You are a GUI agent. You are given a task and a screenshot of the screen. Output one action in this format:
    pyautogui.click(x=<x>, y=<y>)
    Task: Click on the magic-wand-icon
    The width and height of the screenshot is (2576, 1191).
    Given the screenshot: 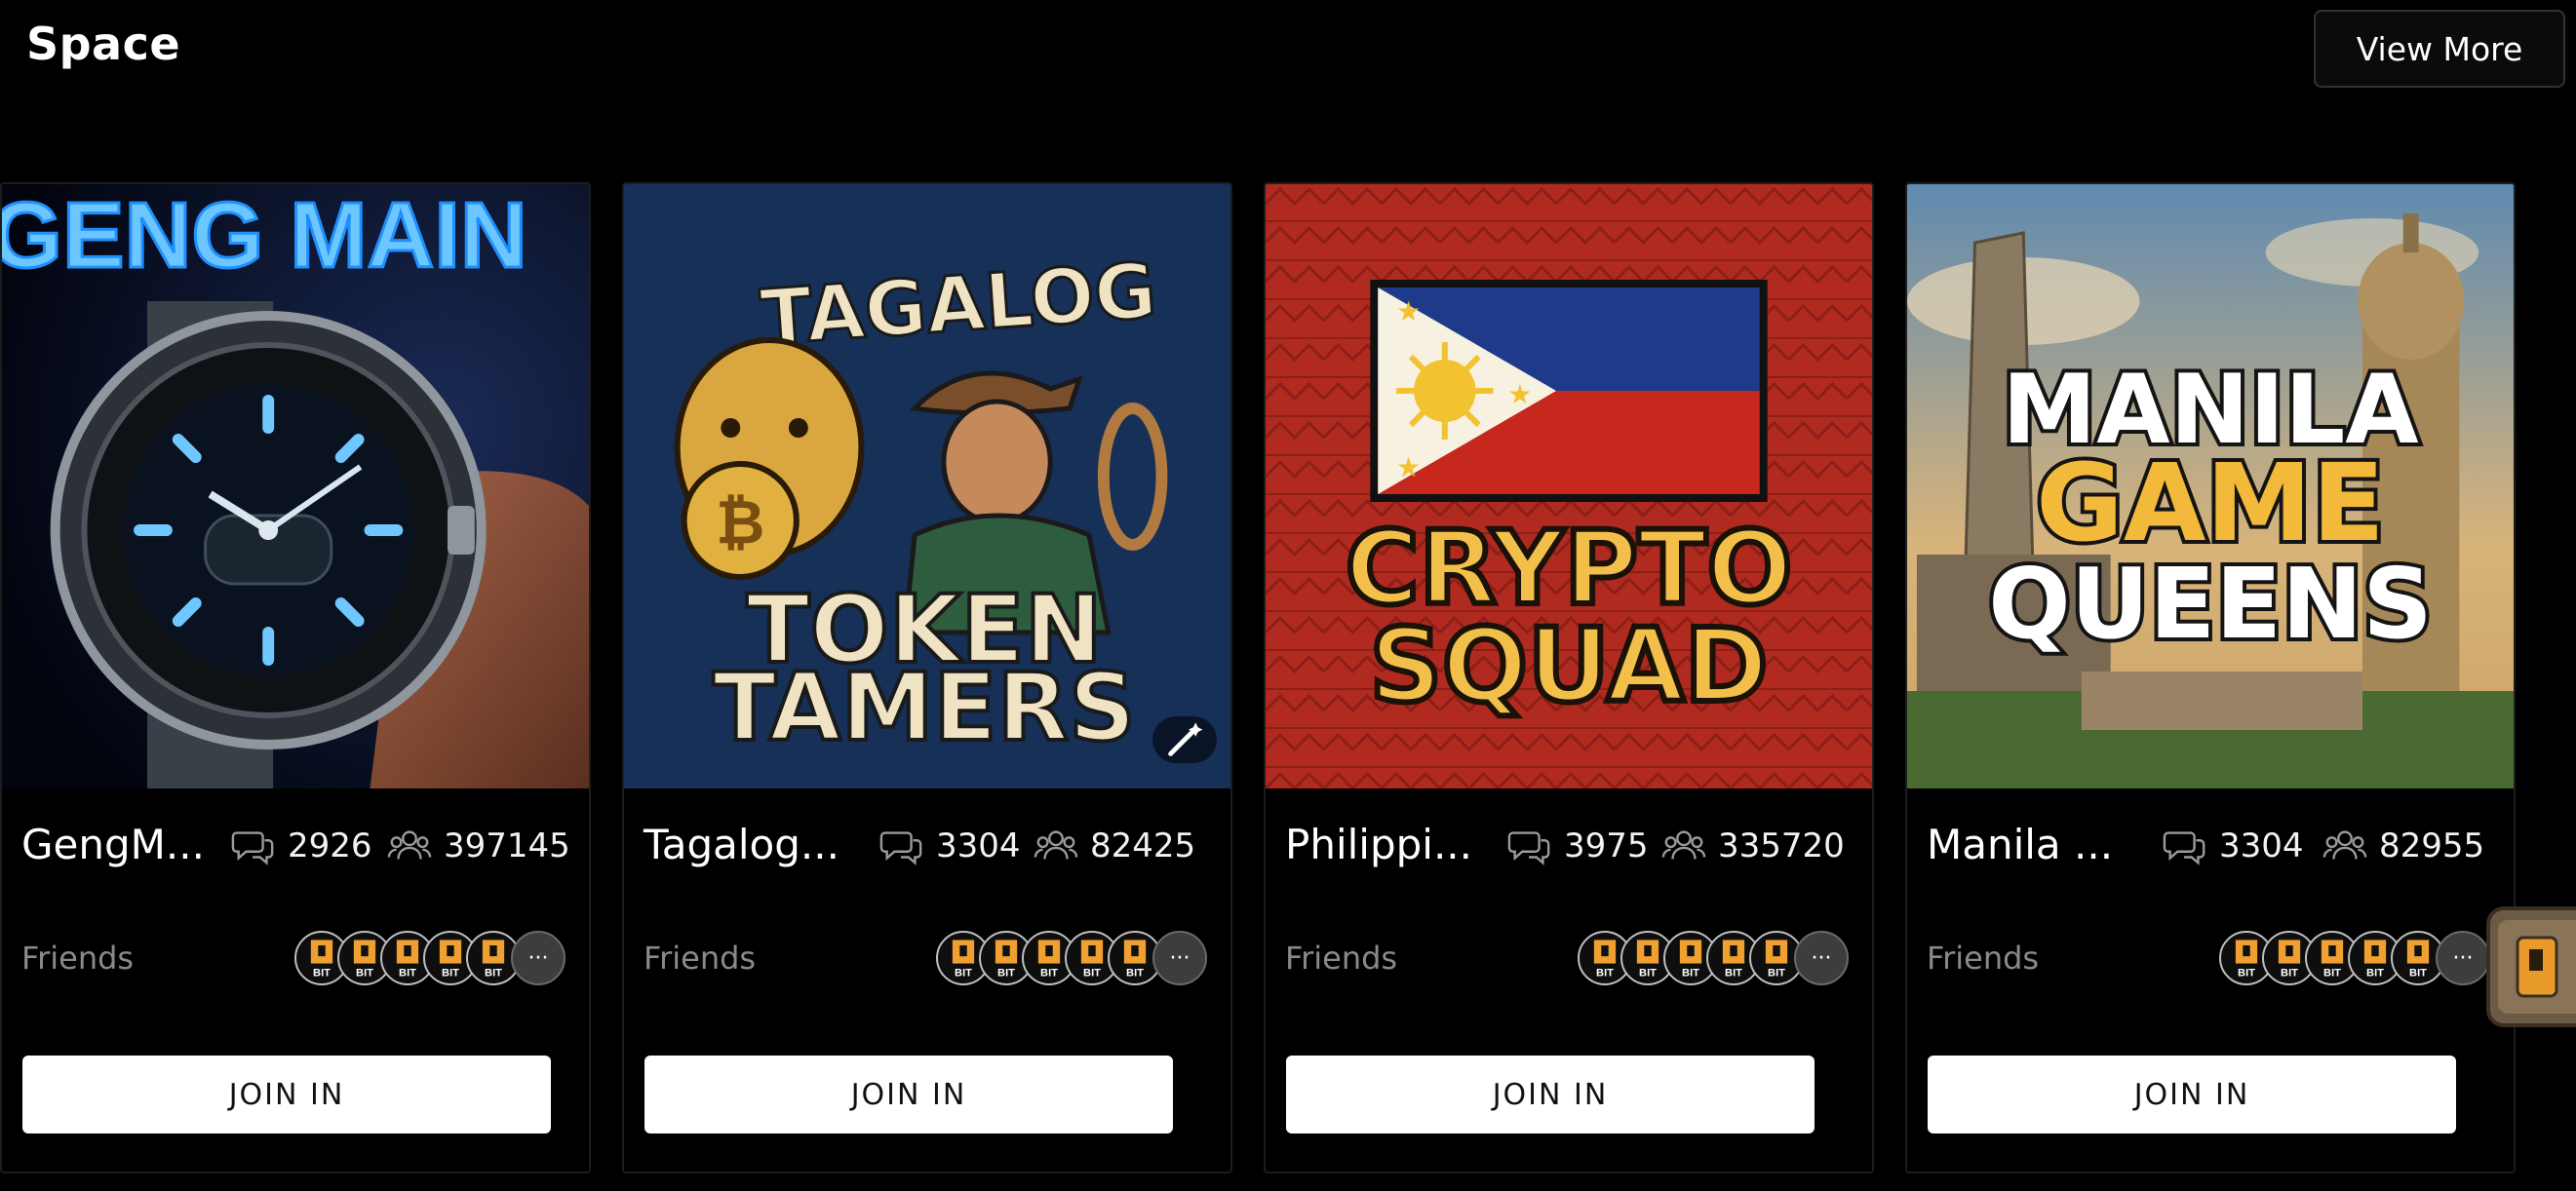 What is the action you would take?
    pyautogui.click(x=1184, y=739)
    